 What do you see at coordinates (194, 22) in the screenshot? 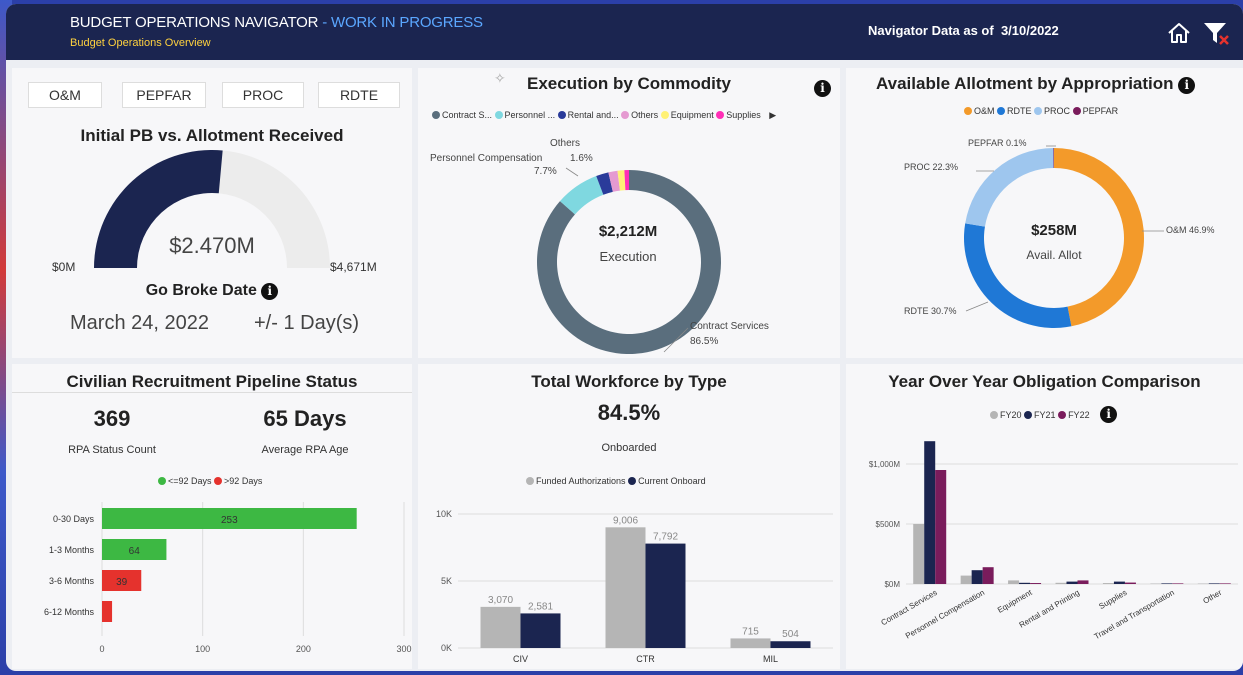
I see `title-main: BUDGET OPERATIONS NAVIGATOR` at bounding box center [194, 22].